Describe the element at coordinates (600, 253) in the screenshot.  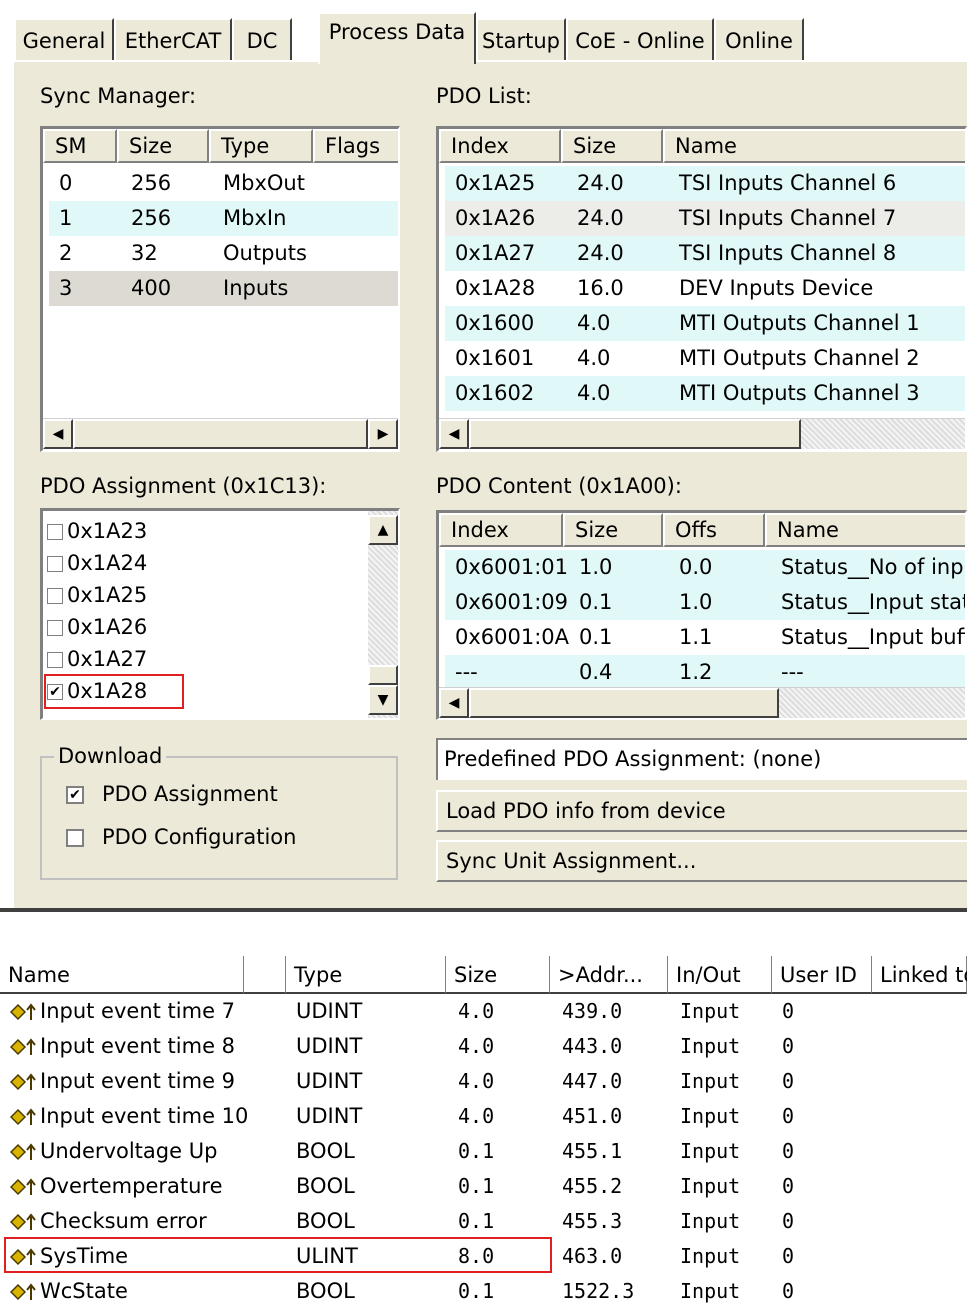
I see `size-cell: 24.0` at that location.